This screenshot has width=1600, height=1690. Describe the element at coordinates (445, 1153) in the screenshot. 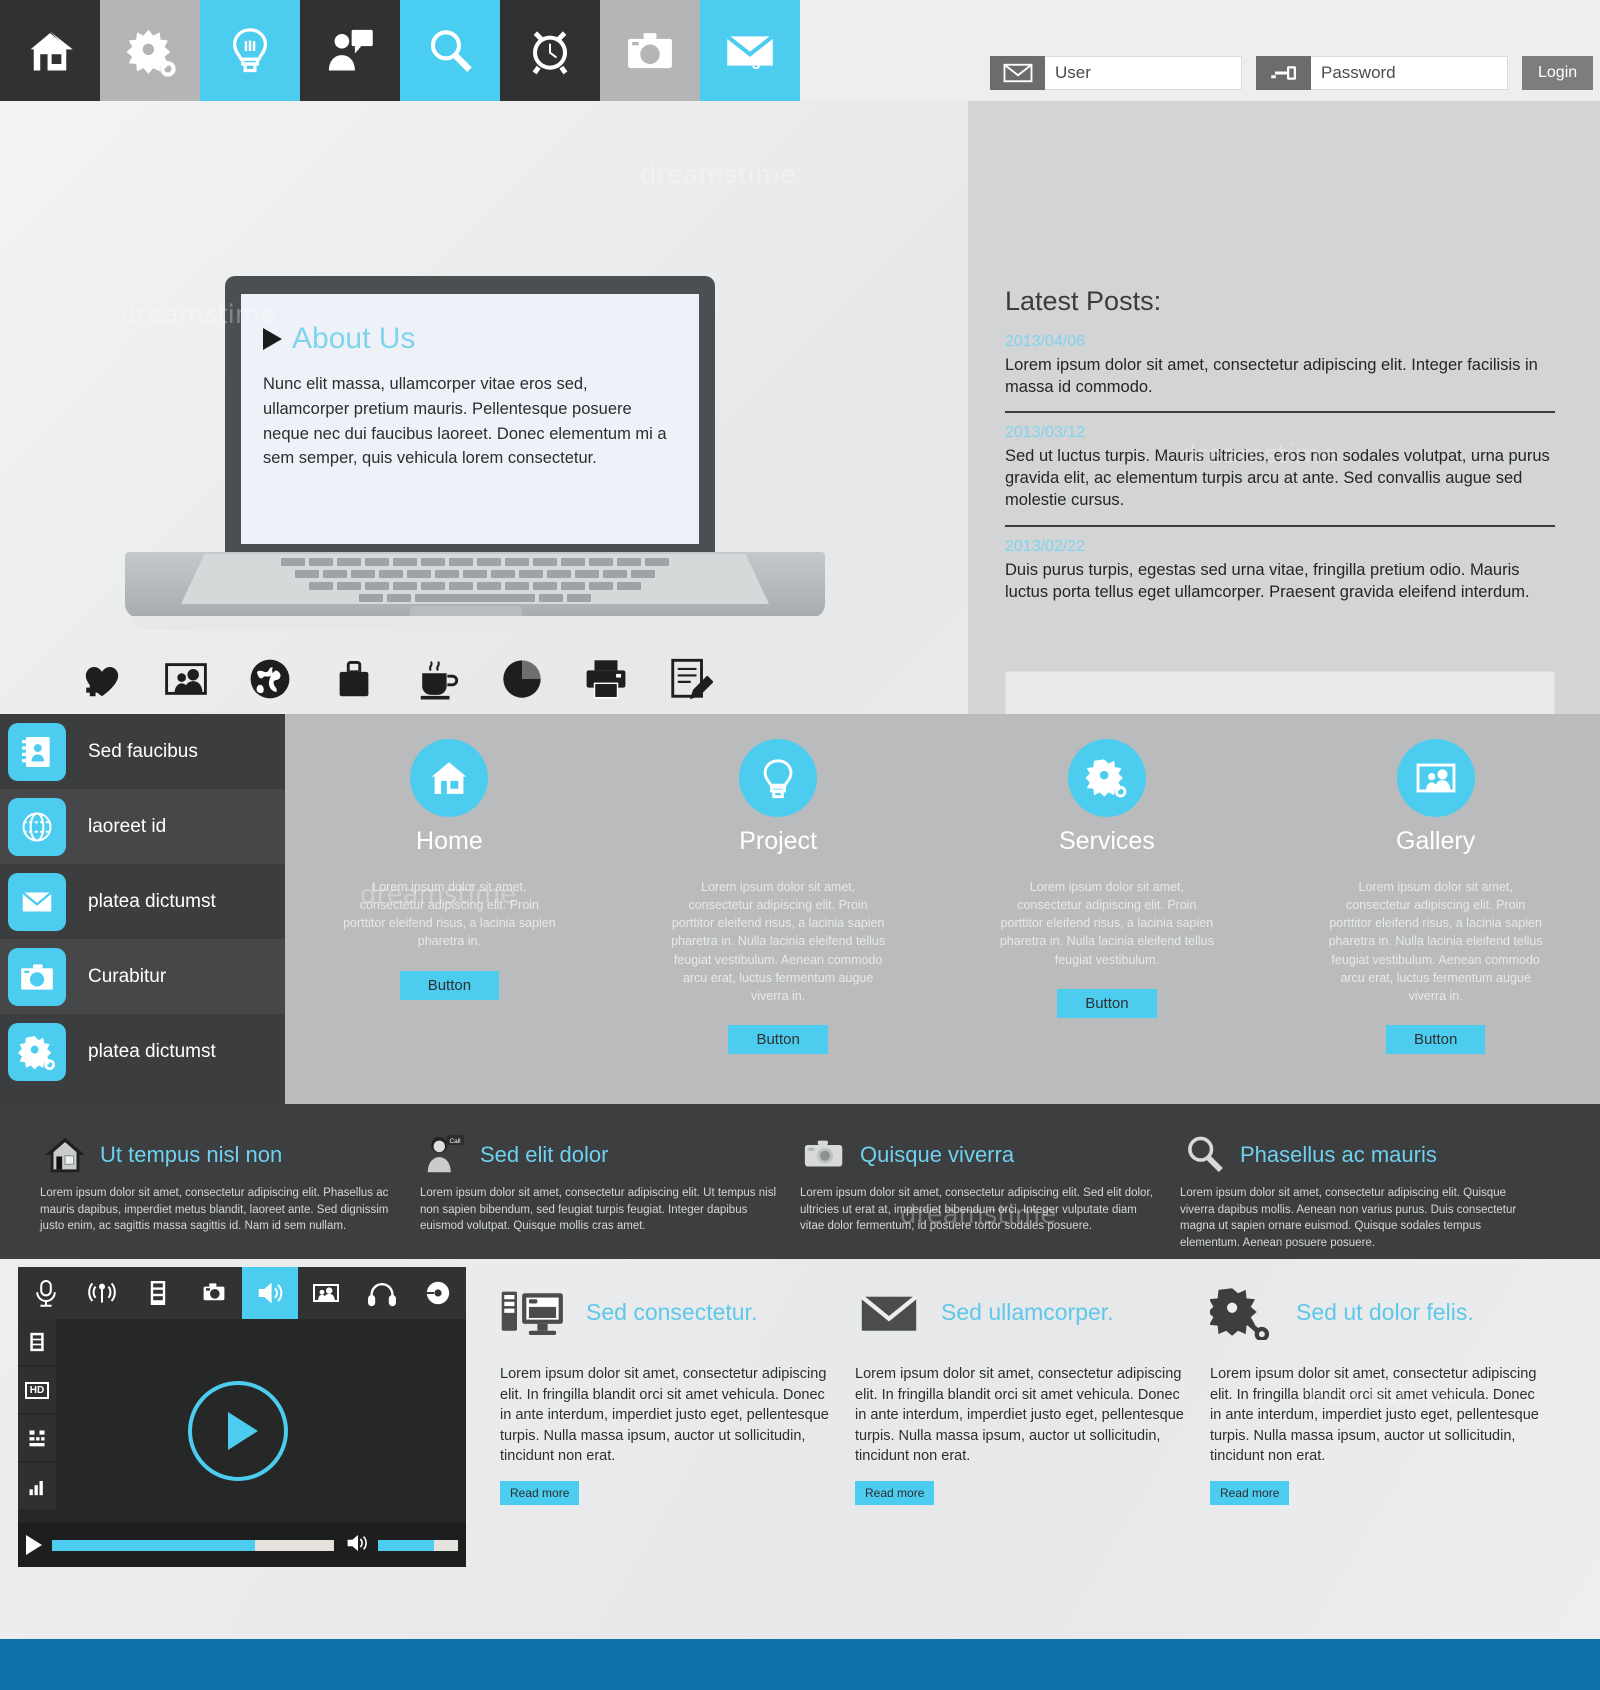

I see `call-avatar-icon: Call` at that location.